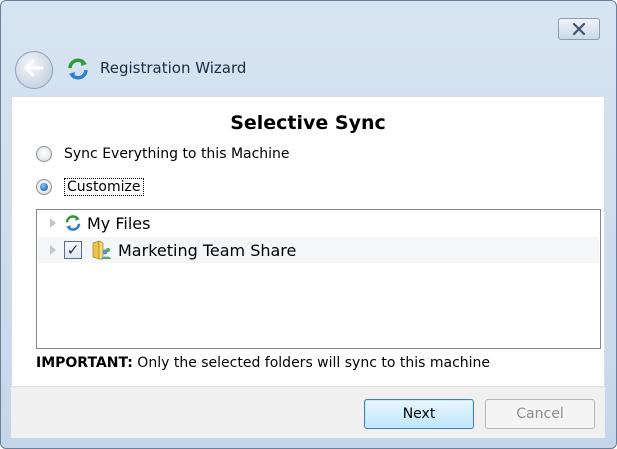 This screenshot has height=449, width=617. Describe the element at coordinates (177, 154) in the screenshot. I see `option-sync-everything-label: Sync Everything to this Machine` at that location.